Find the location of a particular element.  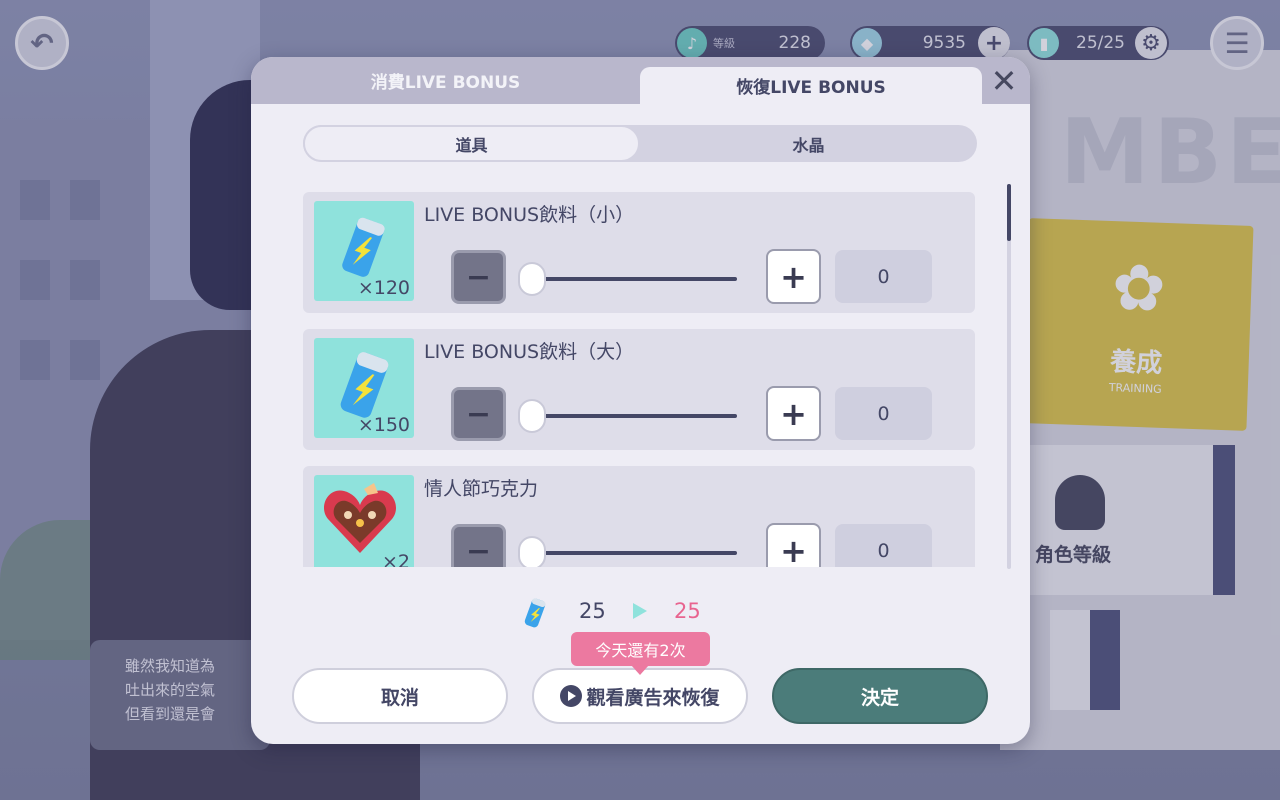

watch-ad-button: 觀看廣告來恢復 is located at coordinates (640, 696).